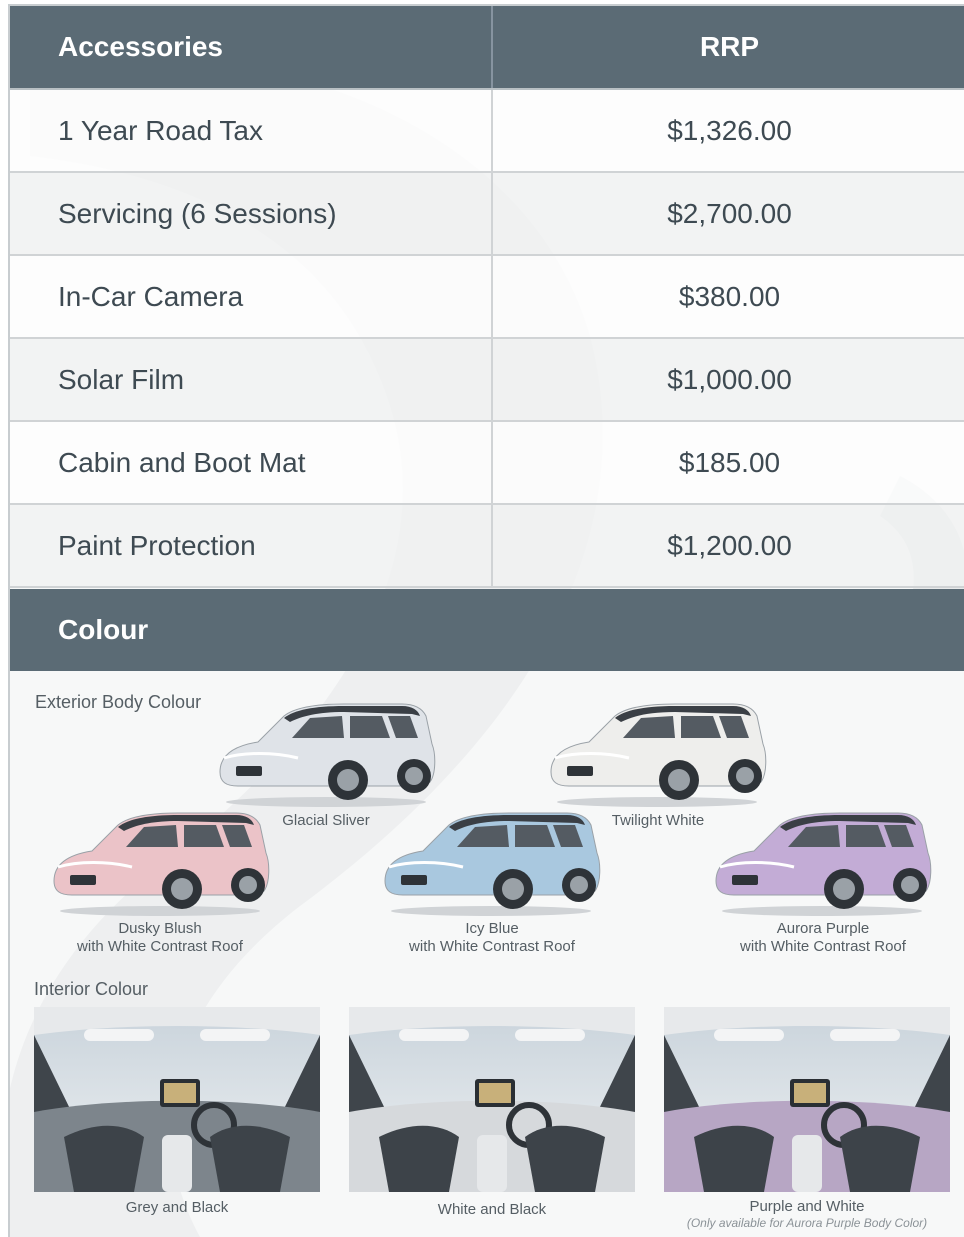  What do you see at coordinates (492, 1209) in the screenshot?
I see `interior-label-white-black: White and Black` at bounding box center [492, 1209].